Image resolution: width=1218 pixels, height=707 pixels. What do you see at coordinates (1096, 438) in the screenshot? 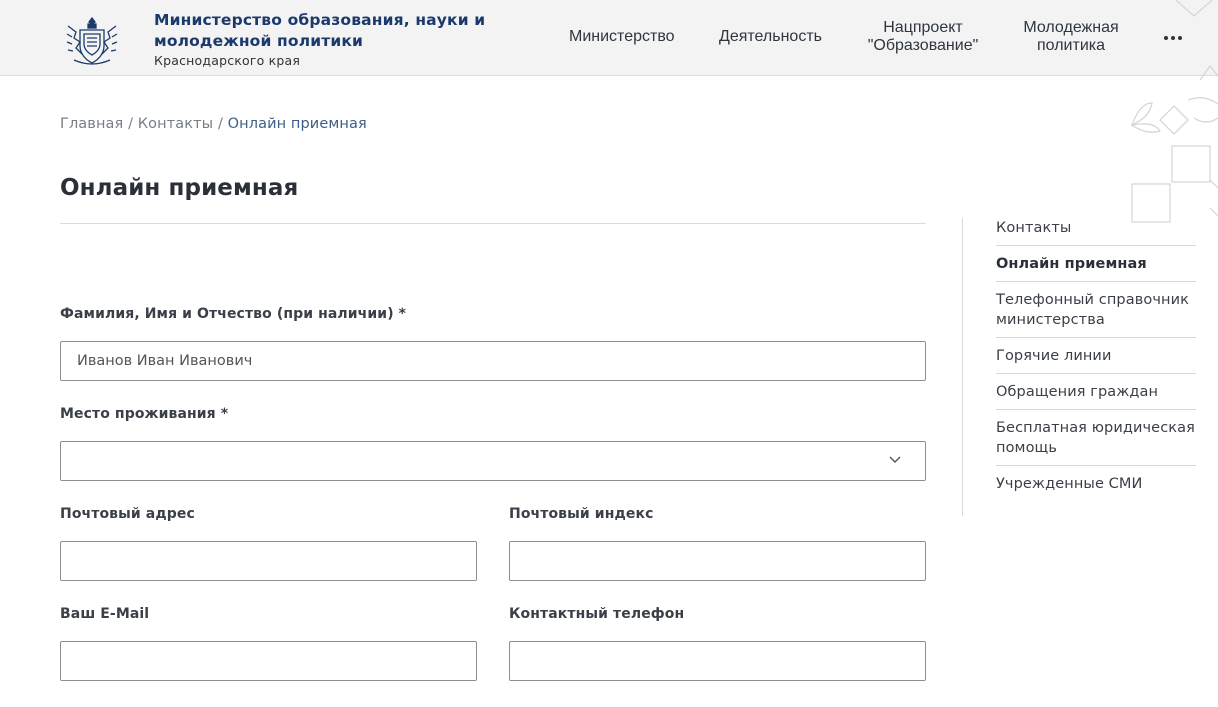
I see `sidebar-item-legal-aid: Бесплатная юридическая помощь` at bounding box center [1096, 438].